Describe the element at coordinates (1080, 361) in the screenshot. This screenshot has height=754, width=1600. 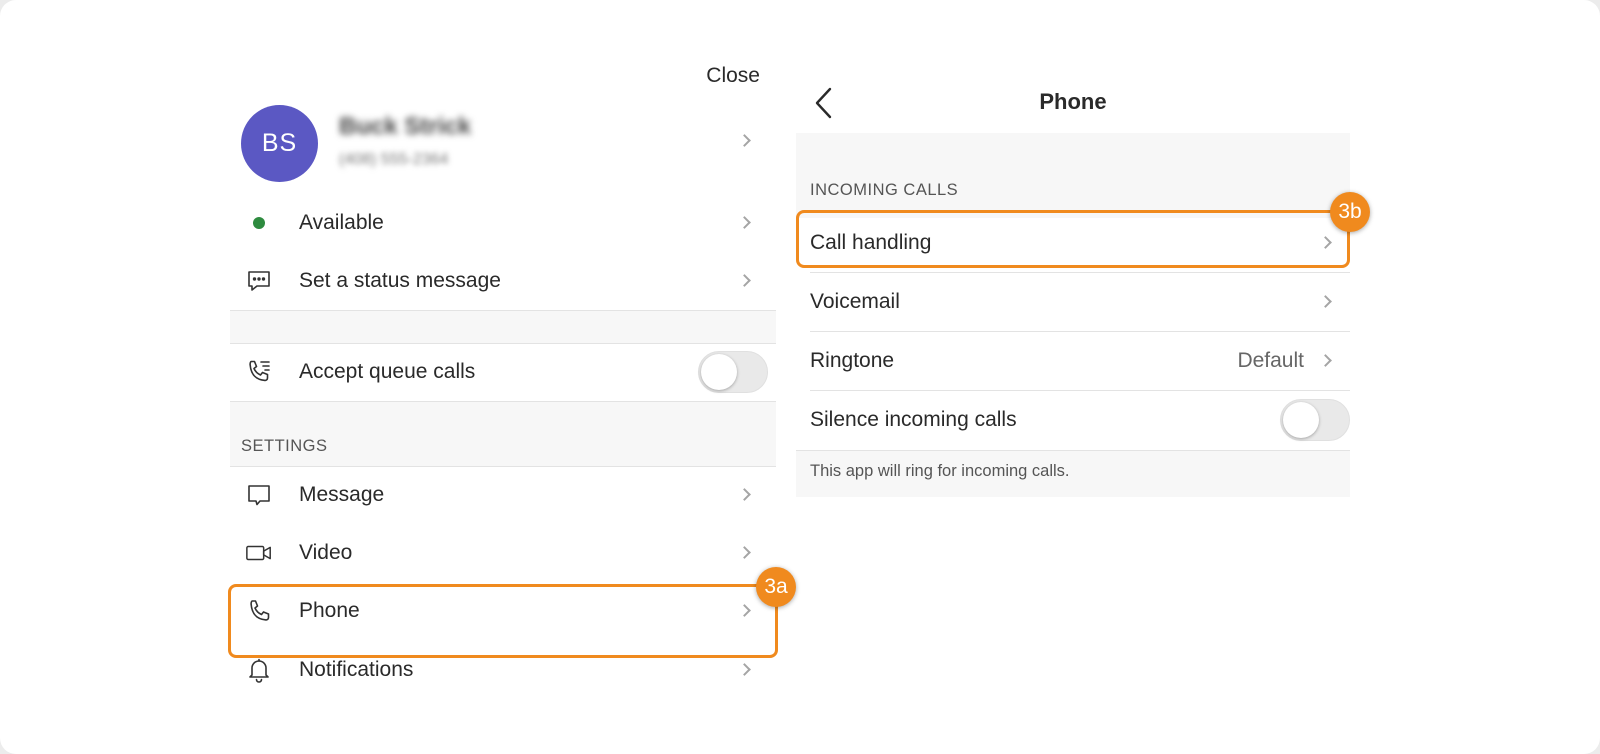
I see `ringtone-row: Ringtone Default` at that location.